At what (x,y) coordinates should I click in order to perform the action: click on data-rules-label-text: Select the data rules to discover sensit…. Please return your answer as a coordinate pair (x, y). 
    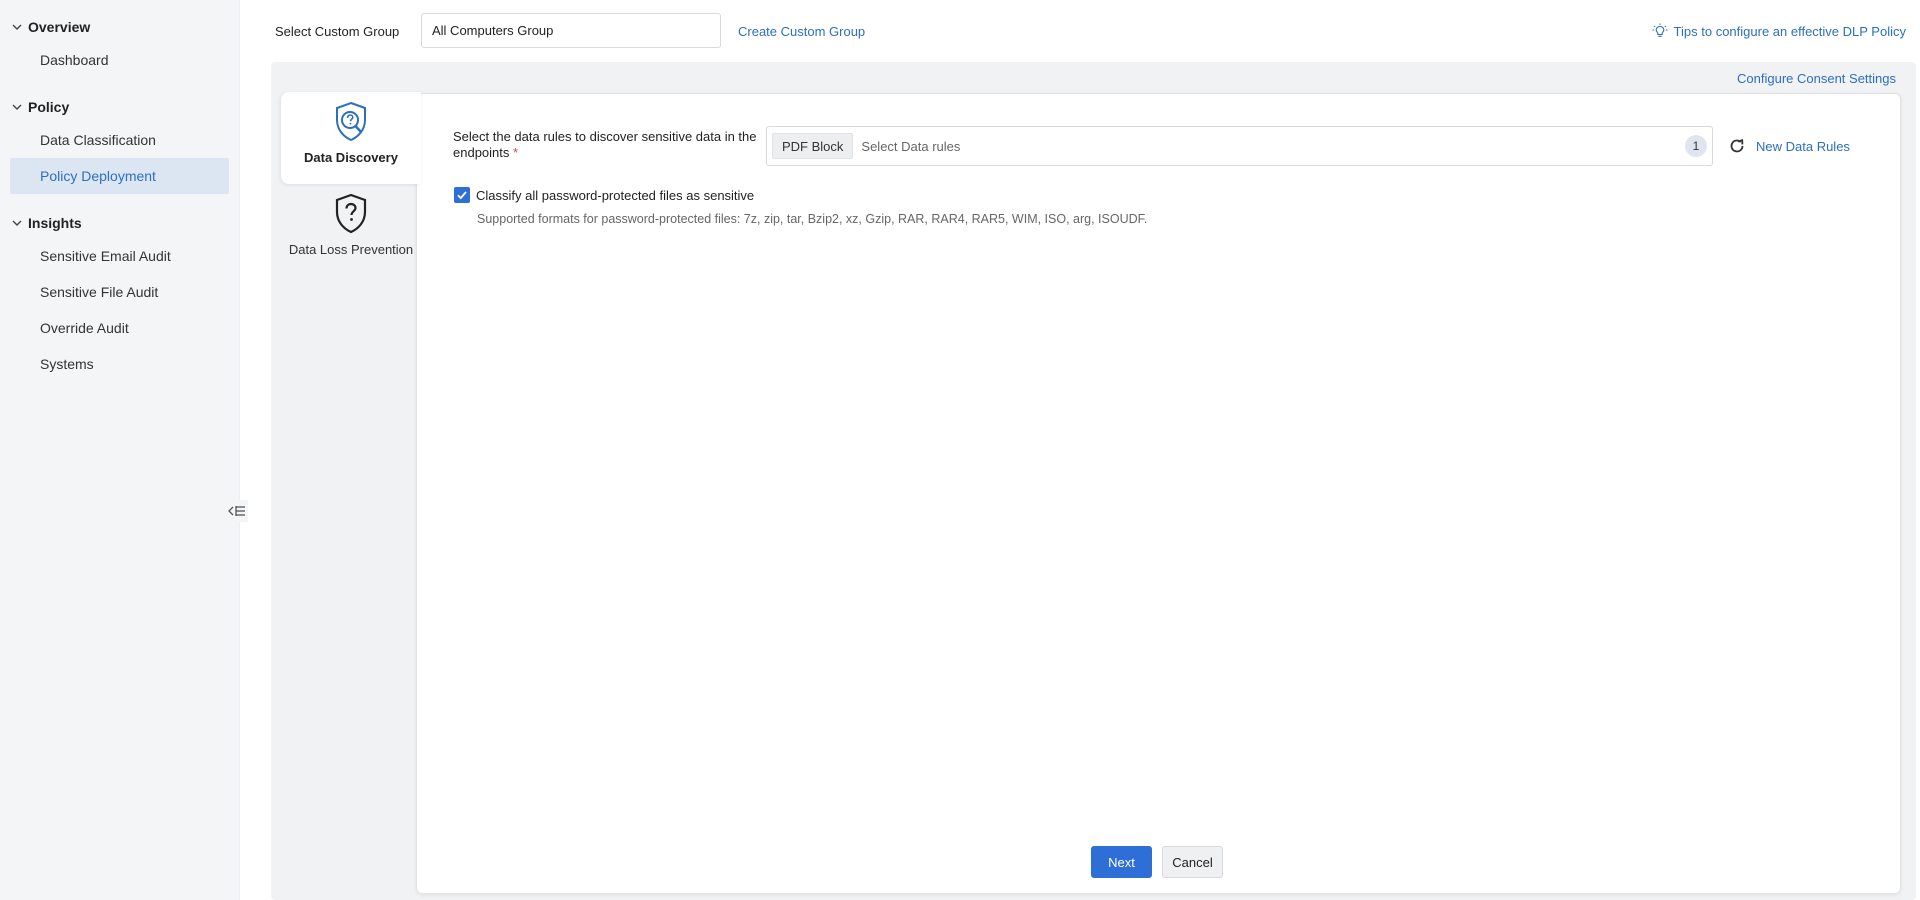
    Looking at the image, I should click on (605, 144).